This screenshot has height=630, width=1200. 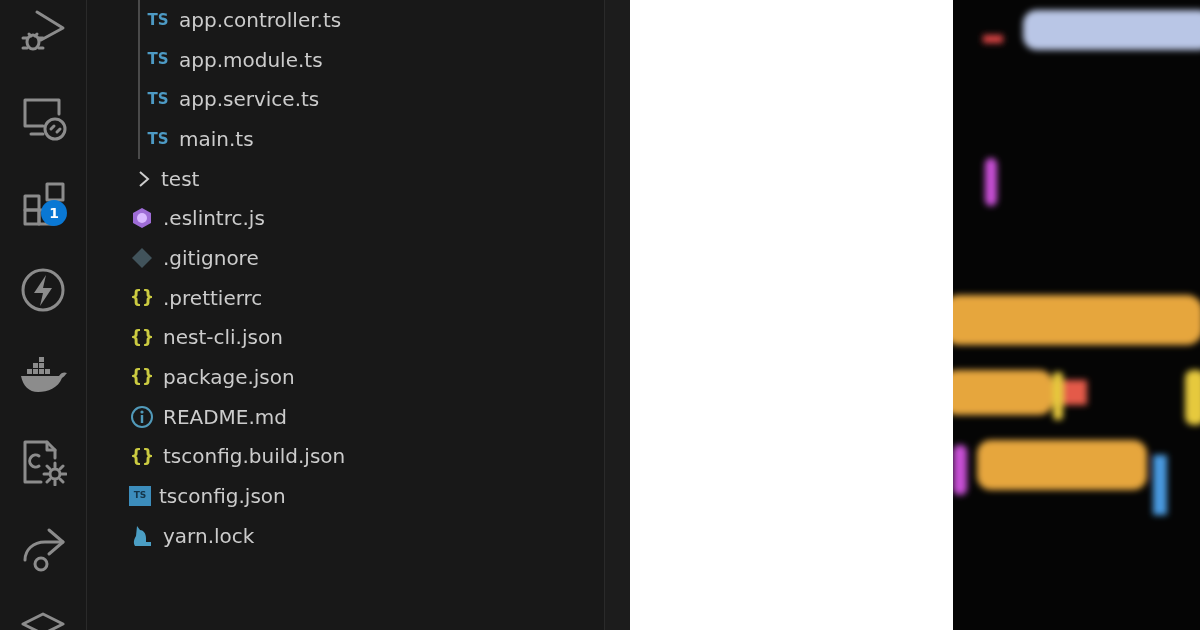 What do you see at coordinates (54, 213) in the screenshot?
I see `notification-badge: 1` at bounding box center [54, 213].